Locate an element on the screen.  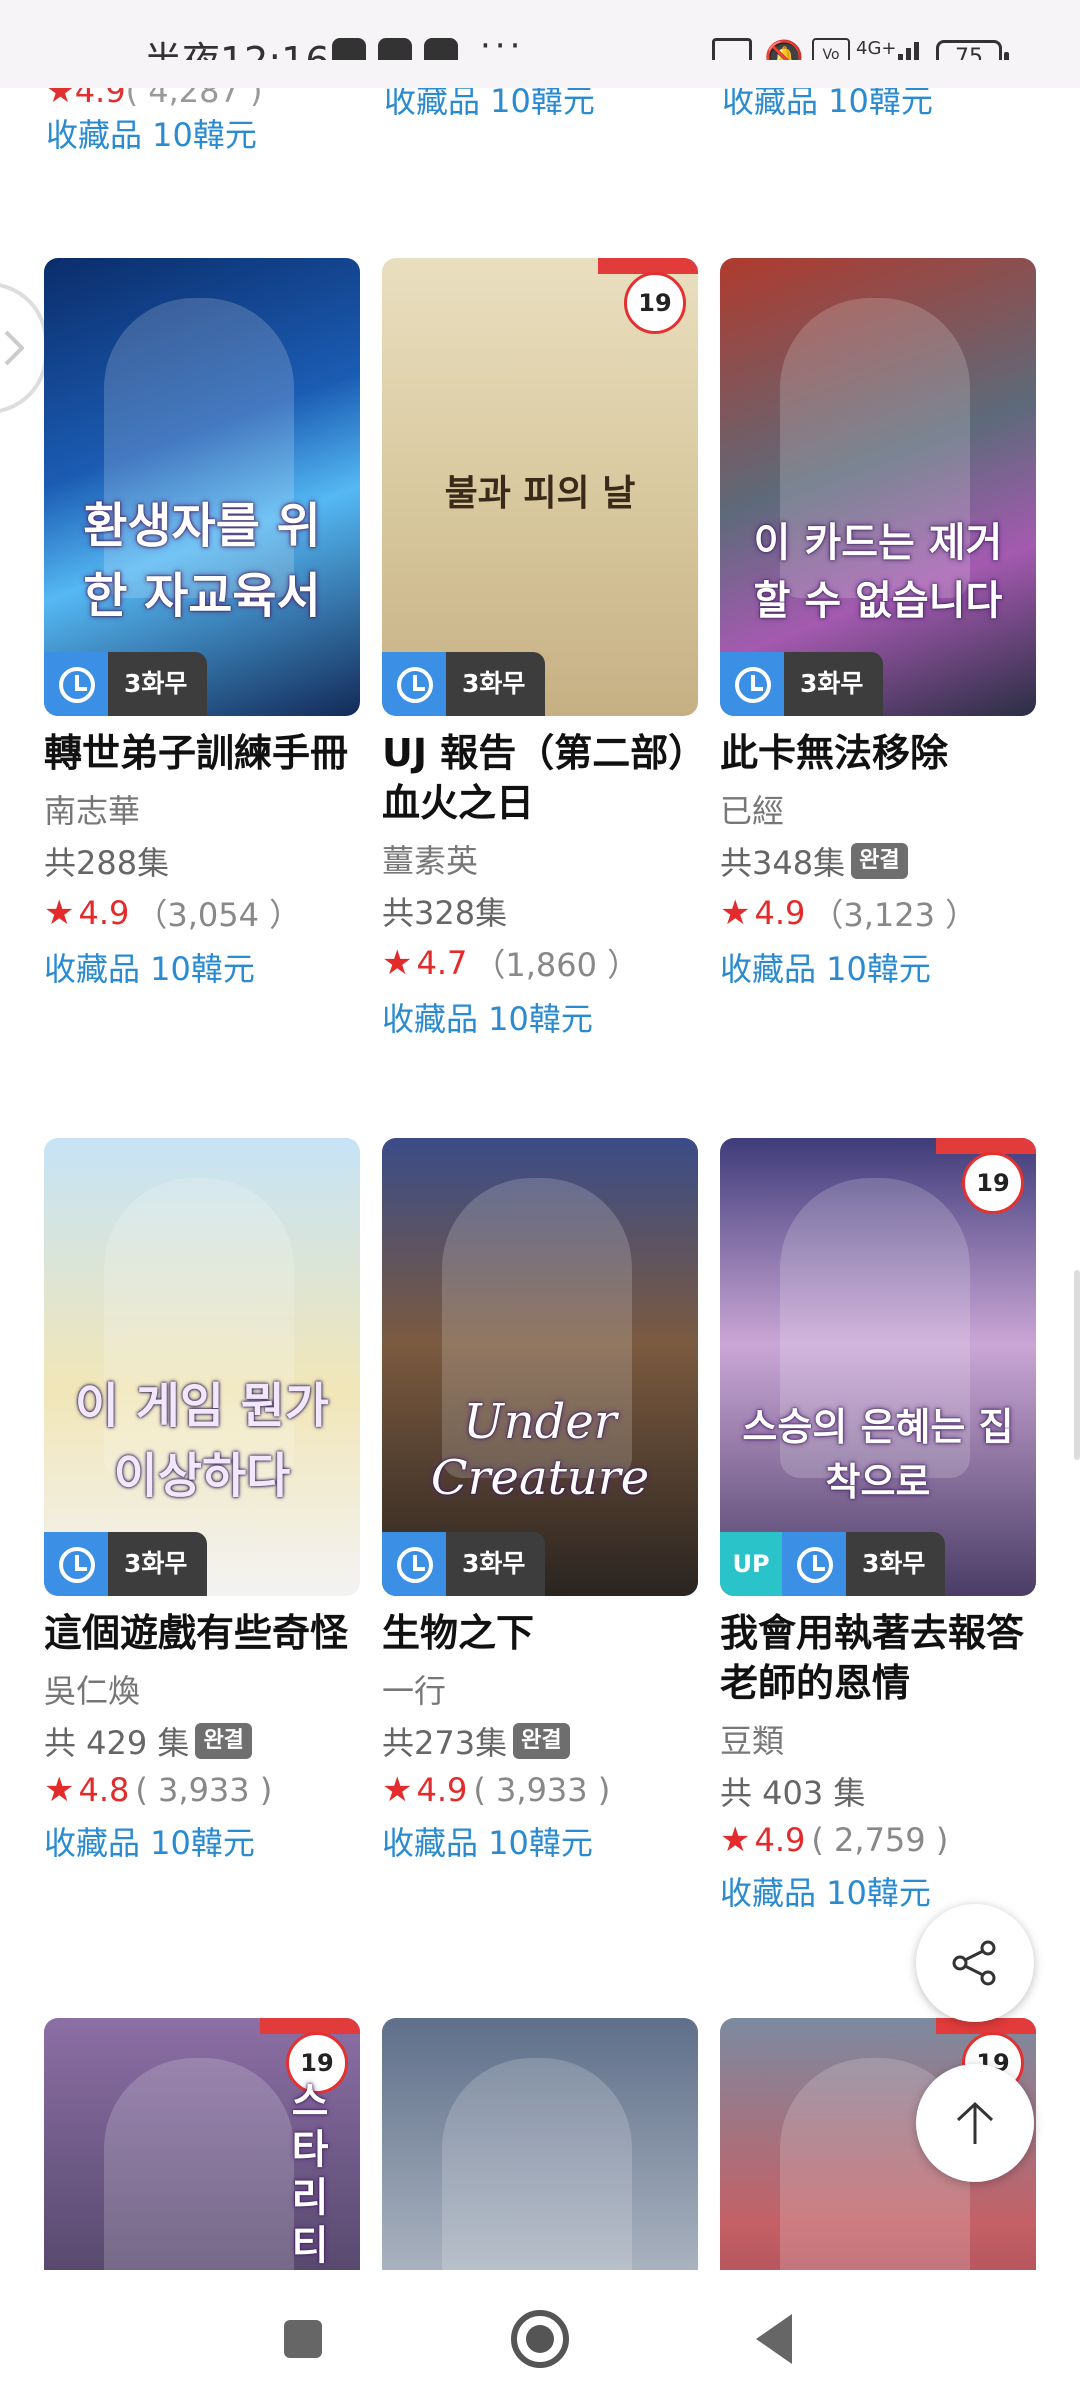
share-button is located at coordinates (975, 1963).